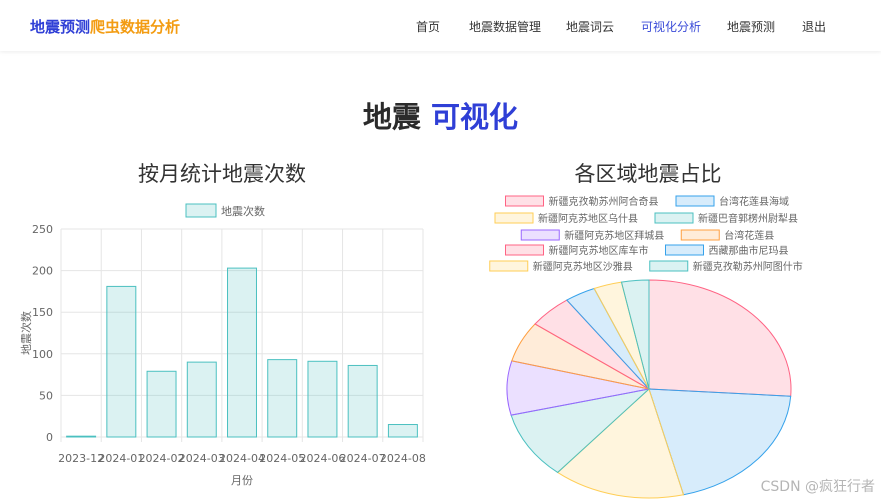 The height and width of the screenshot is (500, 881). What do you see at coordinates (391, 117) in the screenshot?
I see `page-title-part1: 地震` at bounding box center [391, 117].